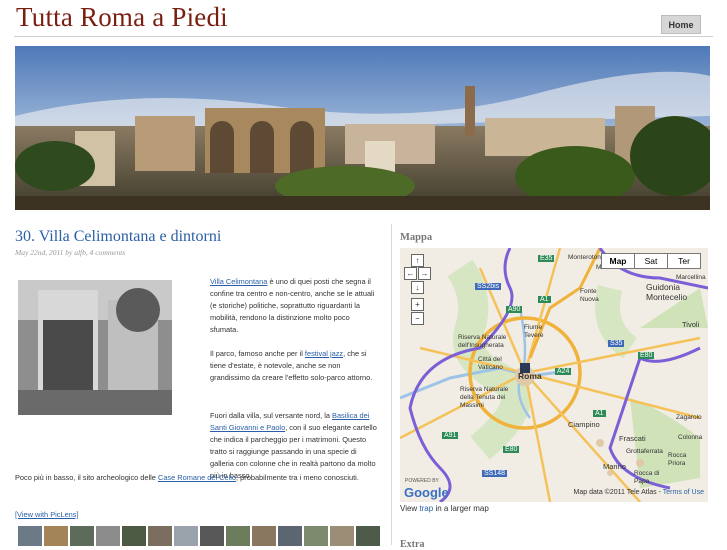  Describe the element at coordinates (534, 331) in the screenshot. I see `place-label: Fiume Tevere` at that location.